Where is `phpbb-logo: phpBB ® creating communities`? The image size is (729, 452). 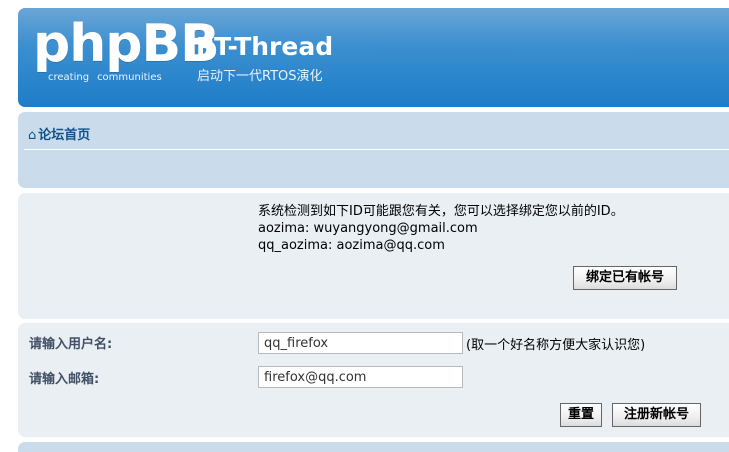
phpbb-logo: phpBB ® creating communities is located at coordinates (126, 52).